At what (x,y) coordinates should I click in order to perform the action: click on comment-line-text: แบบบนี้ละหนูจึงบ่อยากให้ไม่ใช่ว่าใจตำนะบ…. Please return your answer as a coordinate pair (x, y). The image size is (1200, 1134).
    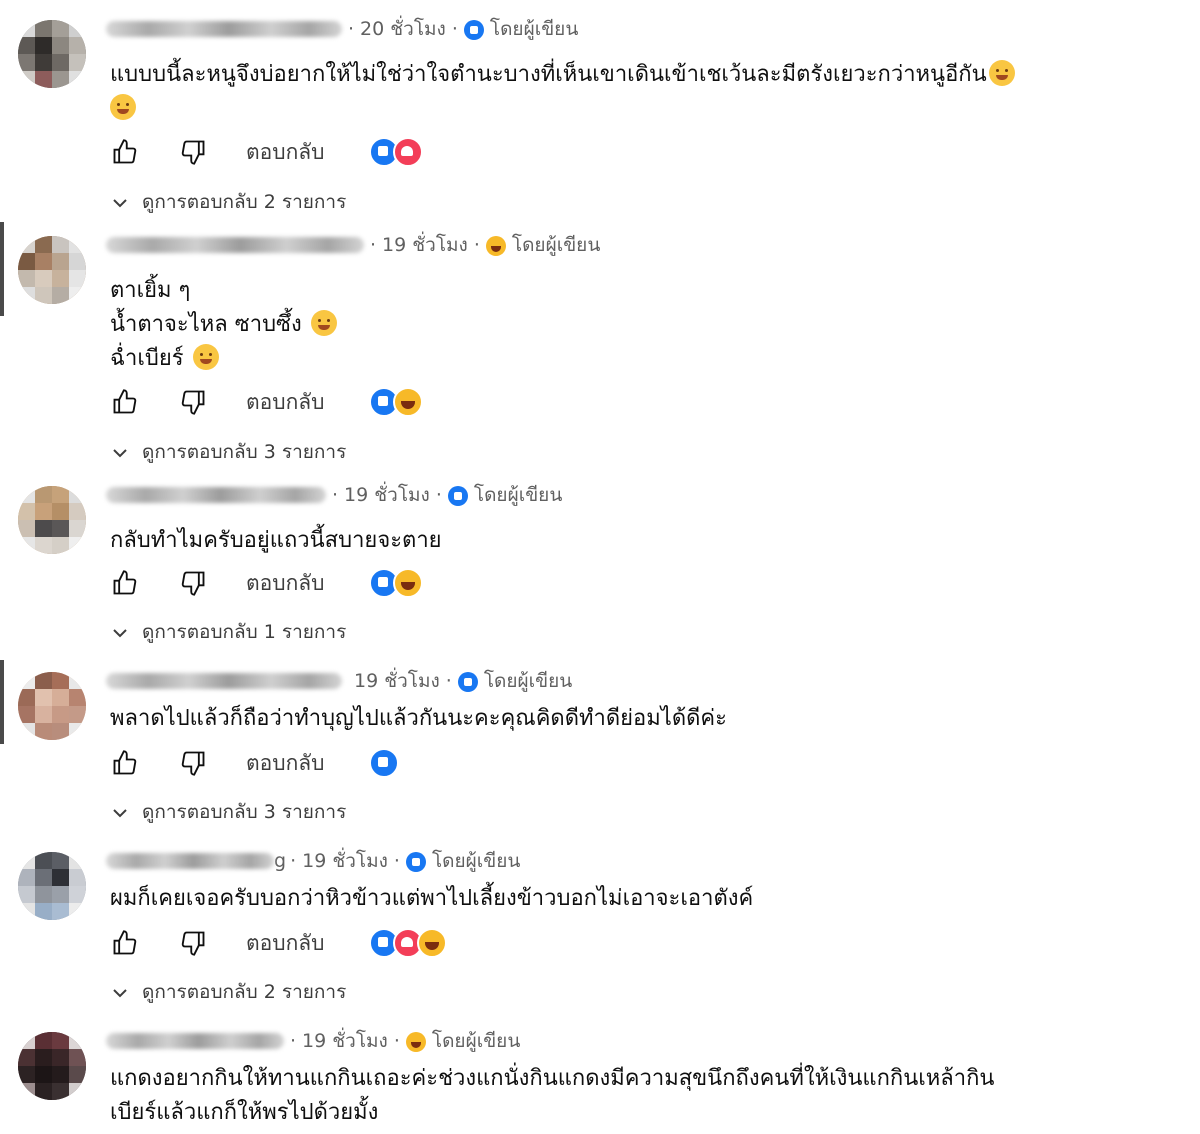
    Looking at the image, I should click on (548, 74).